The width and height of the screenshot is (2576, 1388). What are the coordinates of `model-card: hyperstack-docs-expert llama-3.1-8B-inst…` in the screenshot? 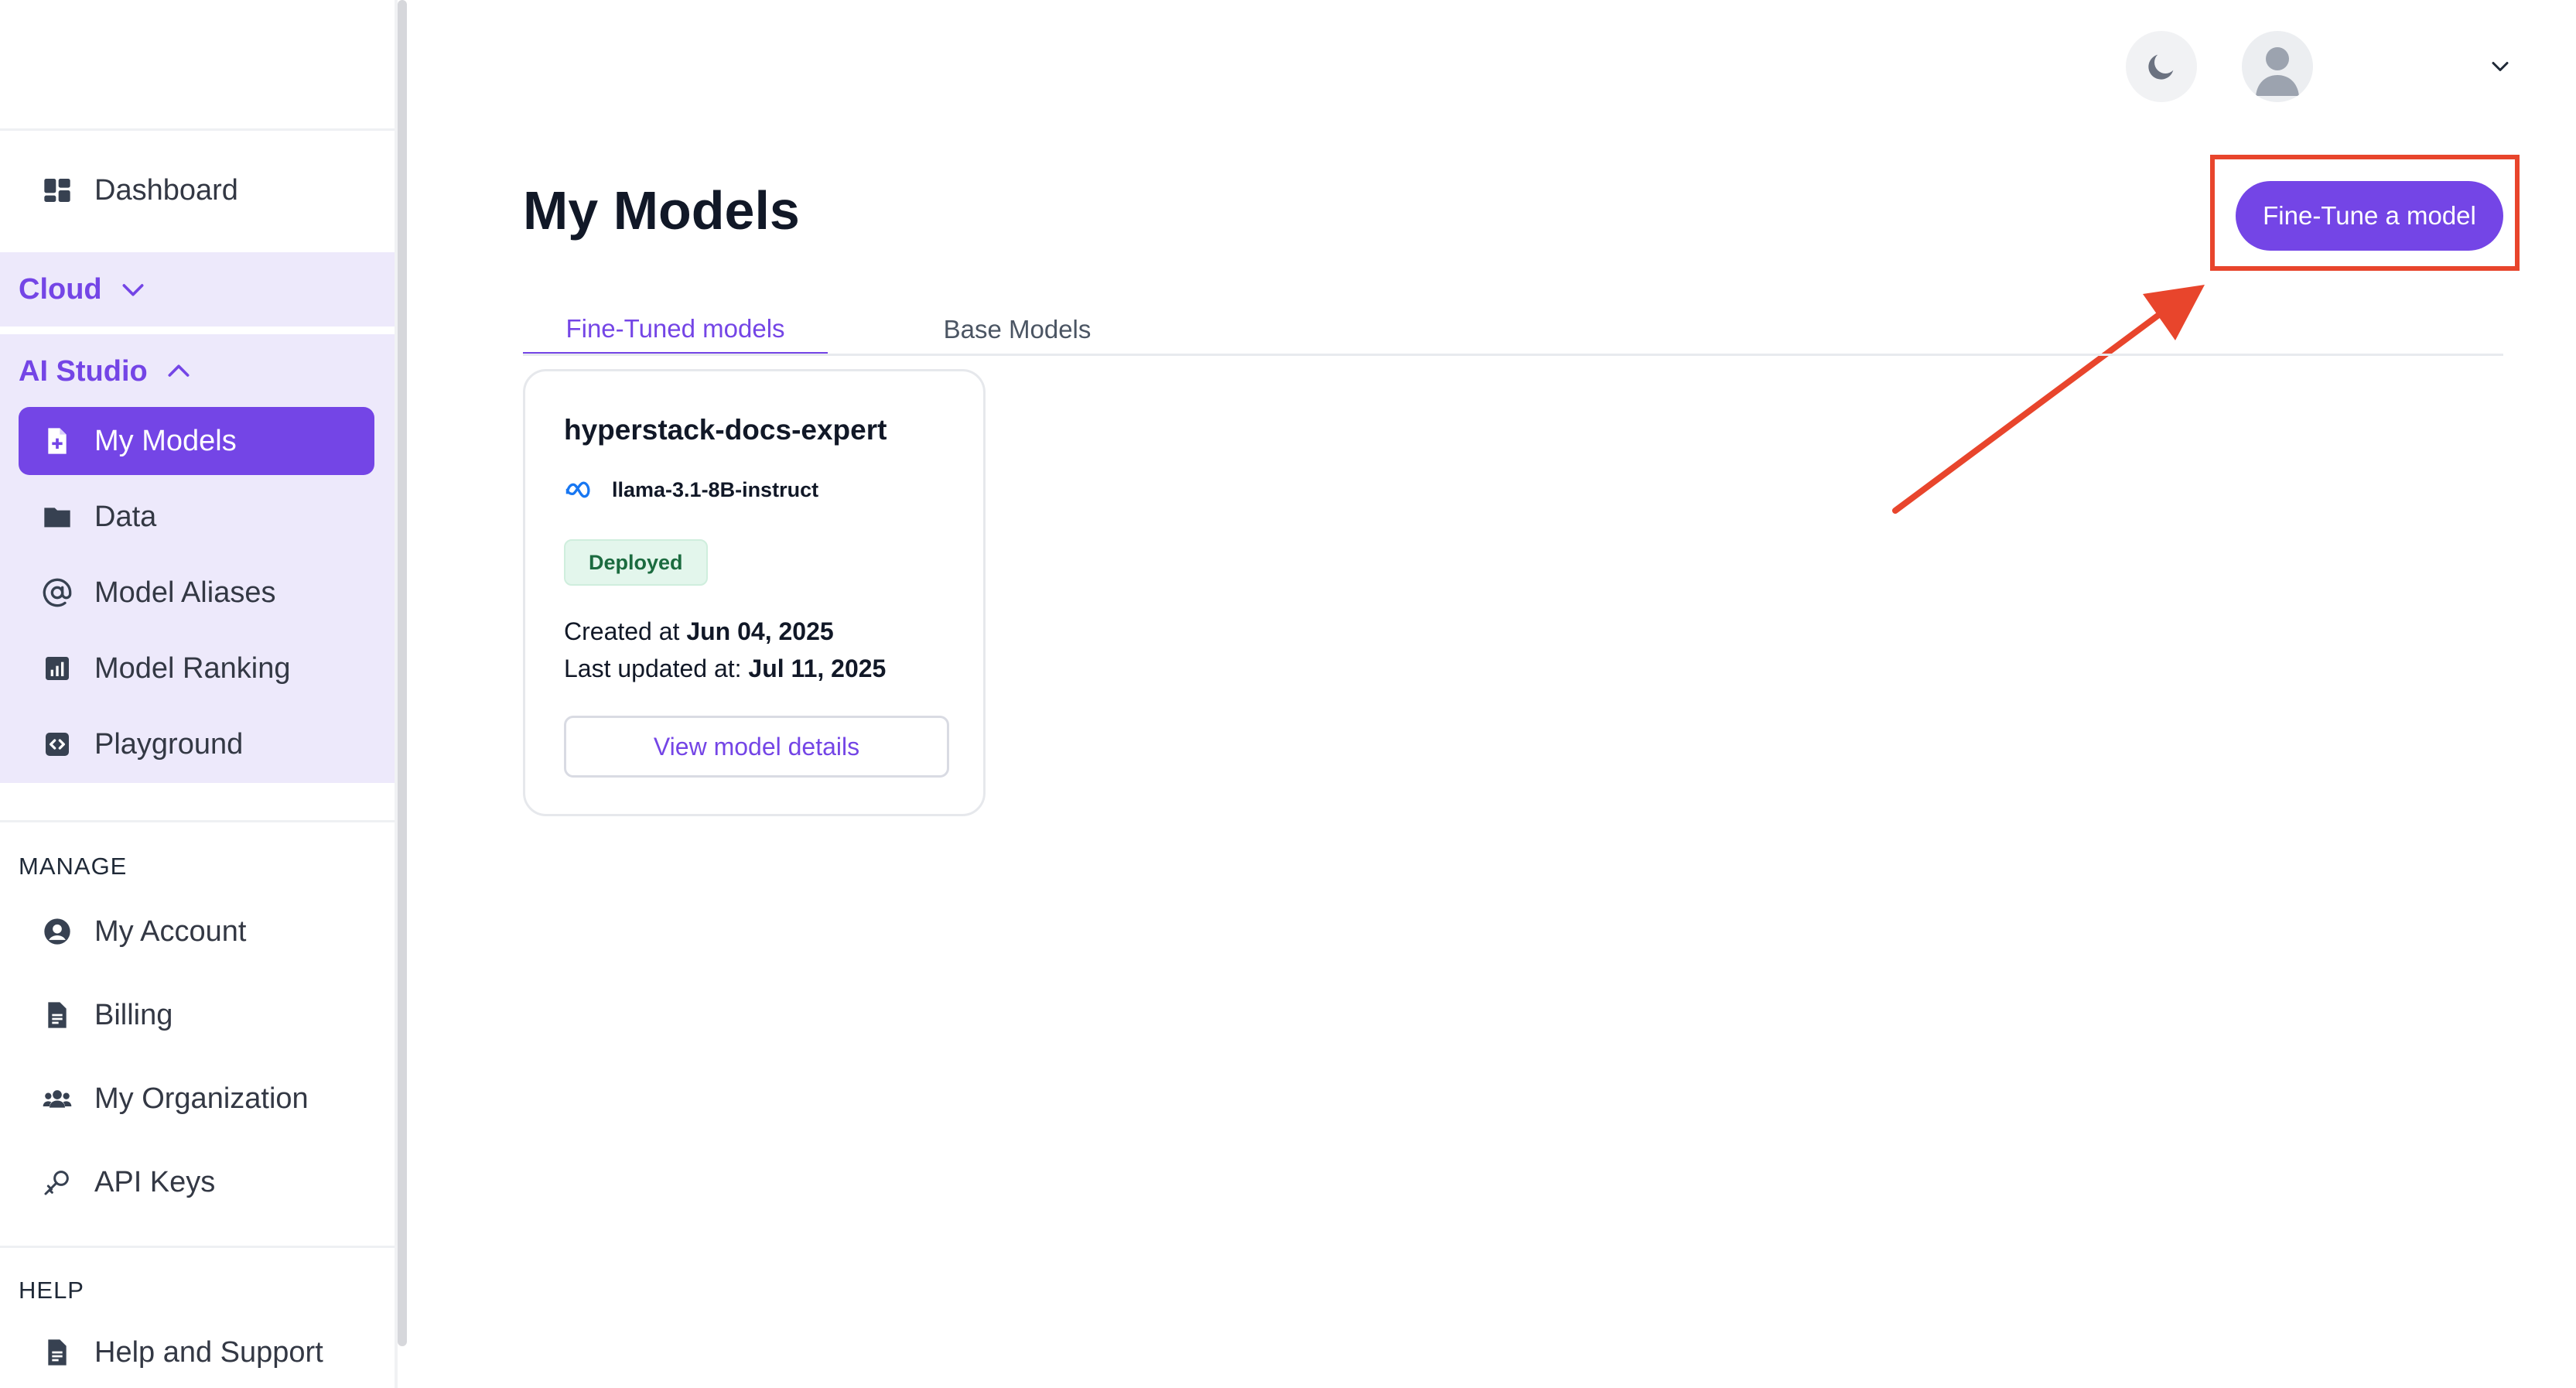 It's located at (754, 592).